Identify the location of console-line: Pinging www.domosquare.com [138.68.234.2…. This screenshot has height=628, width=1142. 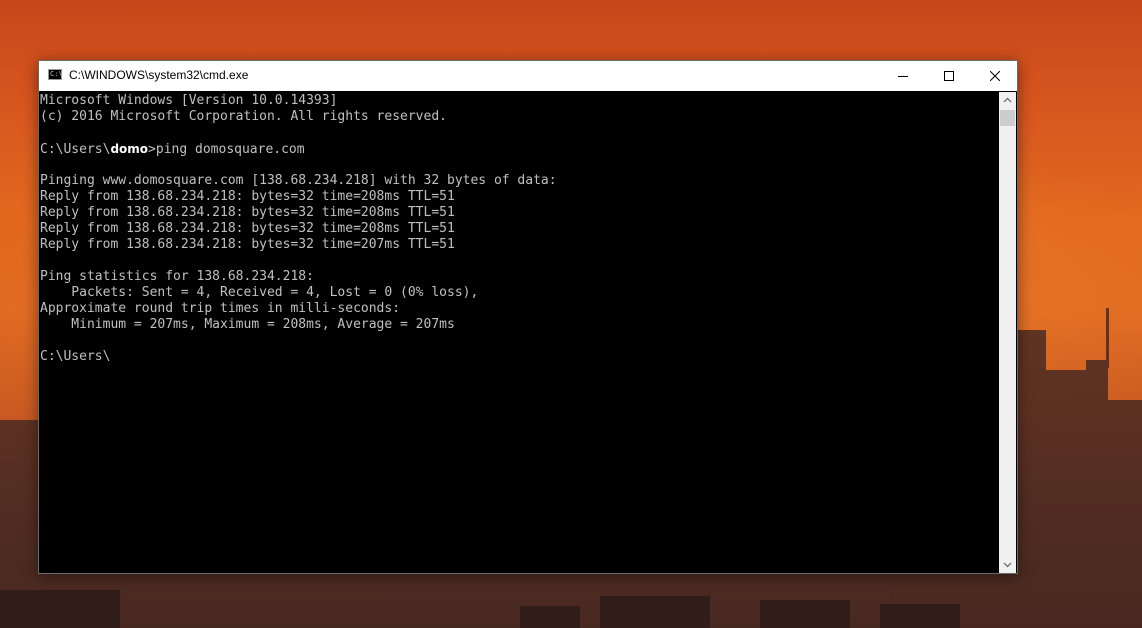
(298, 180).